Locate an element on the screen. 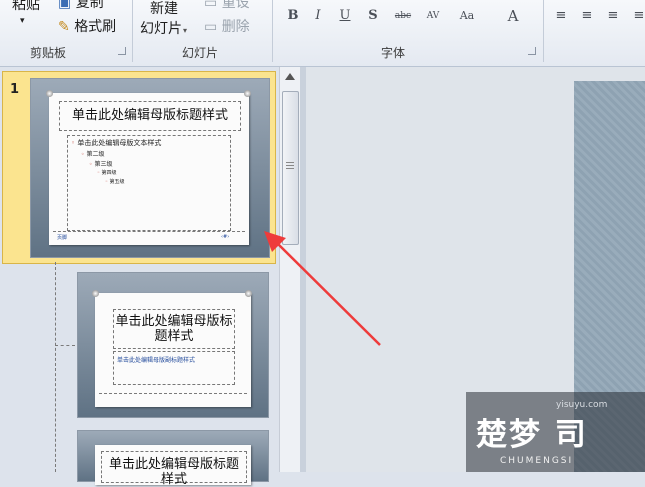 The height and width of the screenshot is (487, 645). align-center-icon: ≡ is located at coordinates (587, 16).